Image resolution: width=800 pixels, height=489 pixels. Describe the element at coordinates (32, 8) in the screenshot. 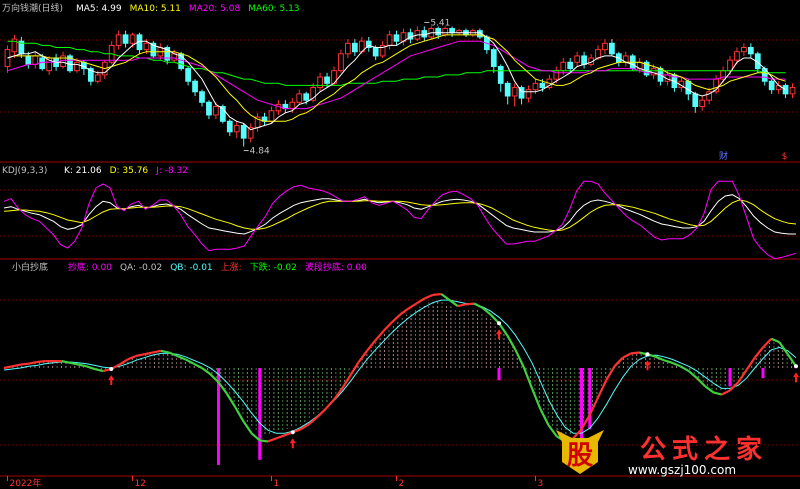

I see `price-chart-title: 万向钱潮(日线)` at that location.